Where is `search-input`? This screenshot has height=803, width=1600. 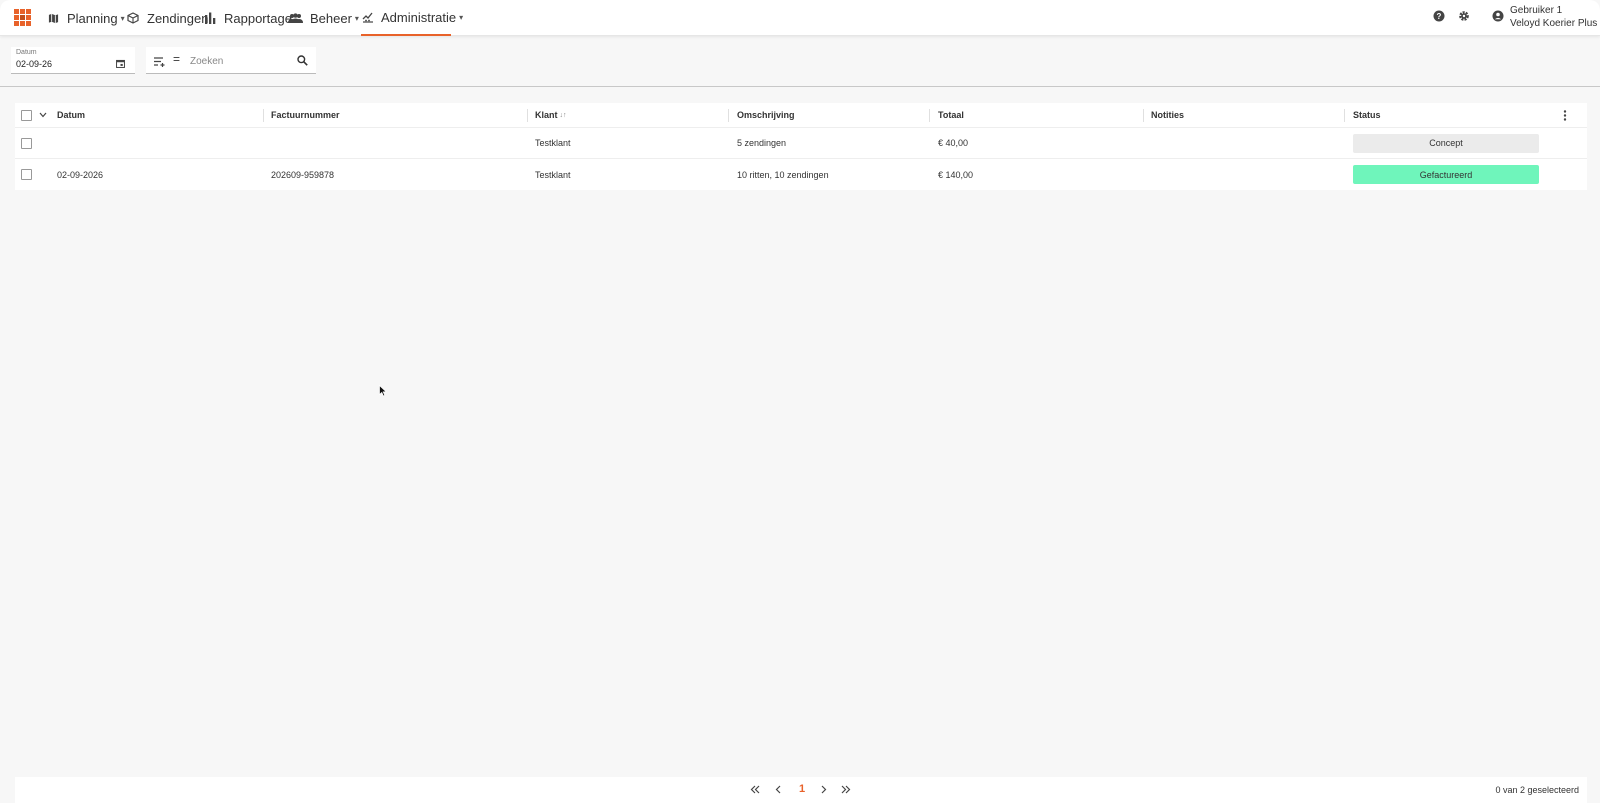
search-input is located at coordinates (240, 61).